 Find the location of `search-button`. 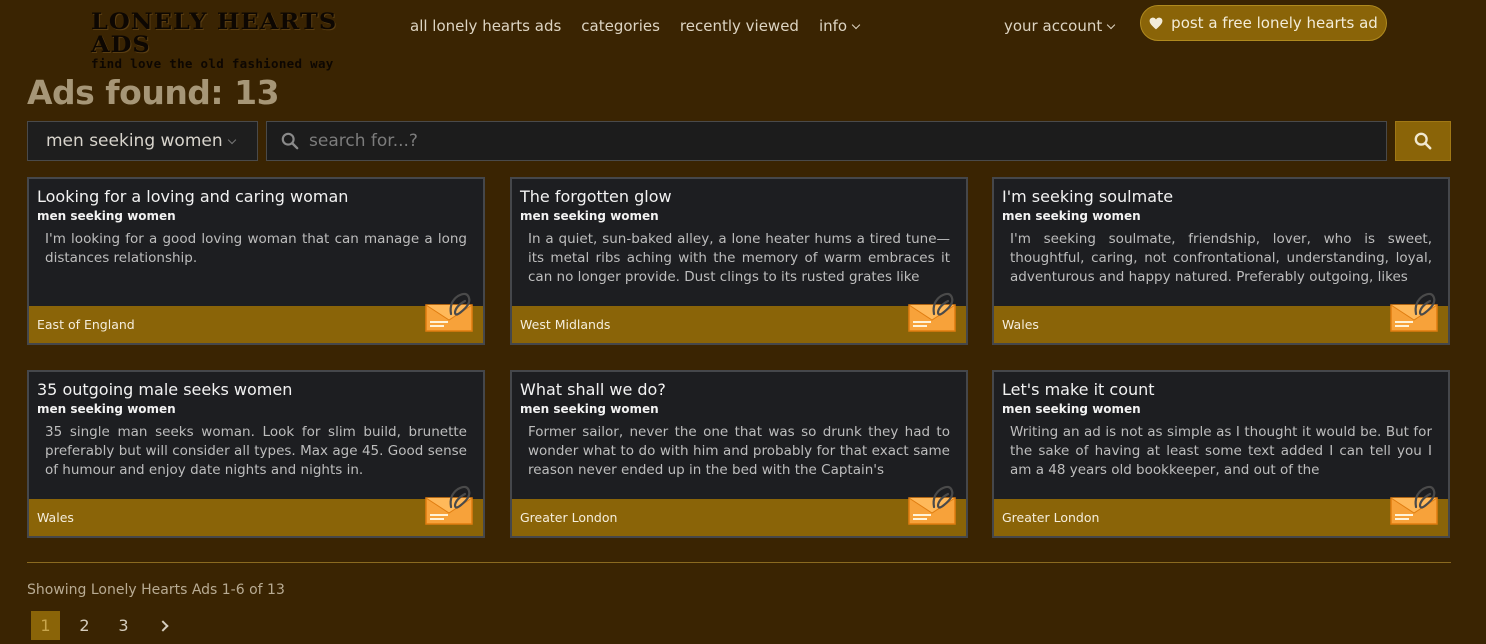

search-button is located at coordinates (1423, 141).